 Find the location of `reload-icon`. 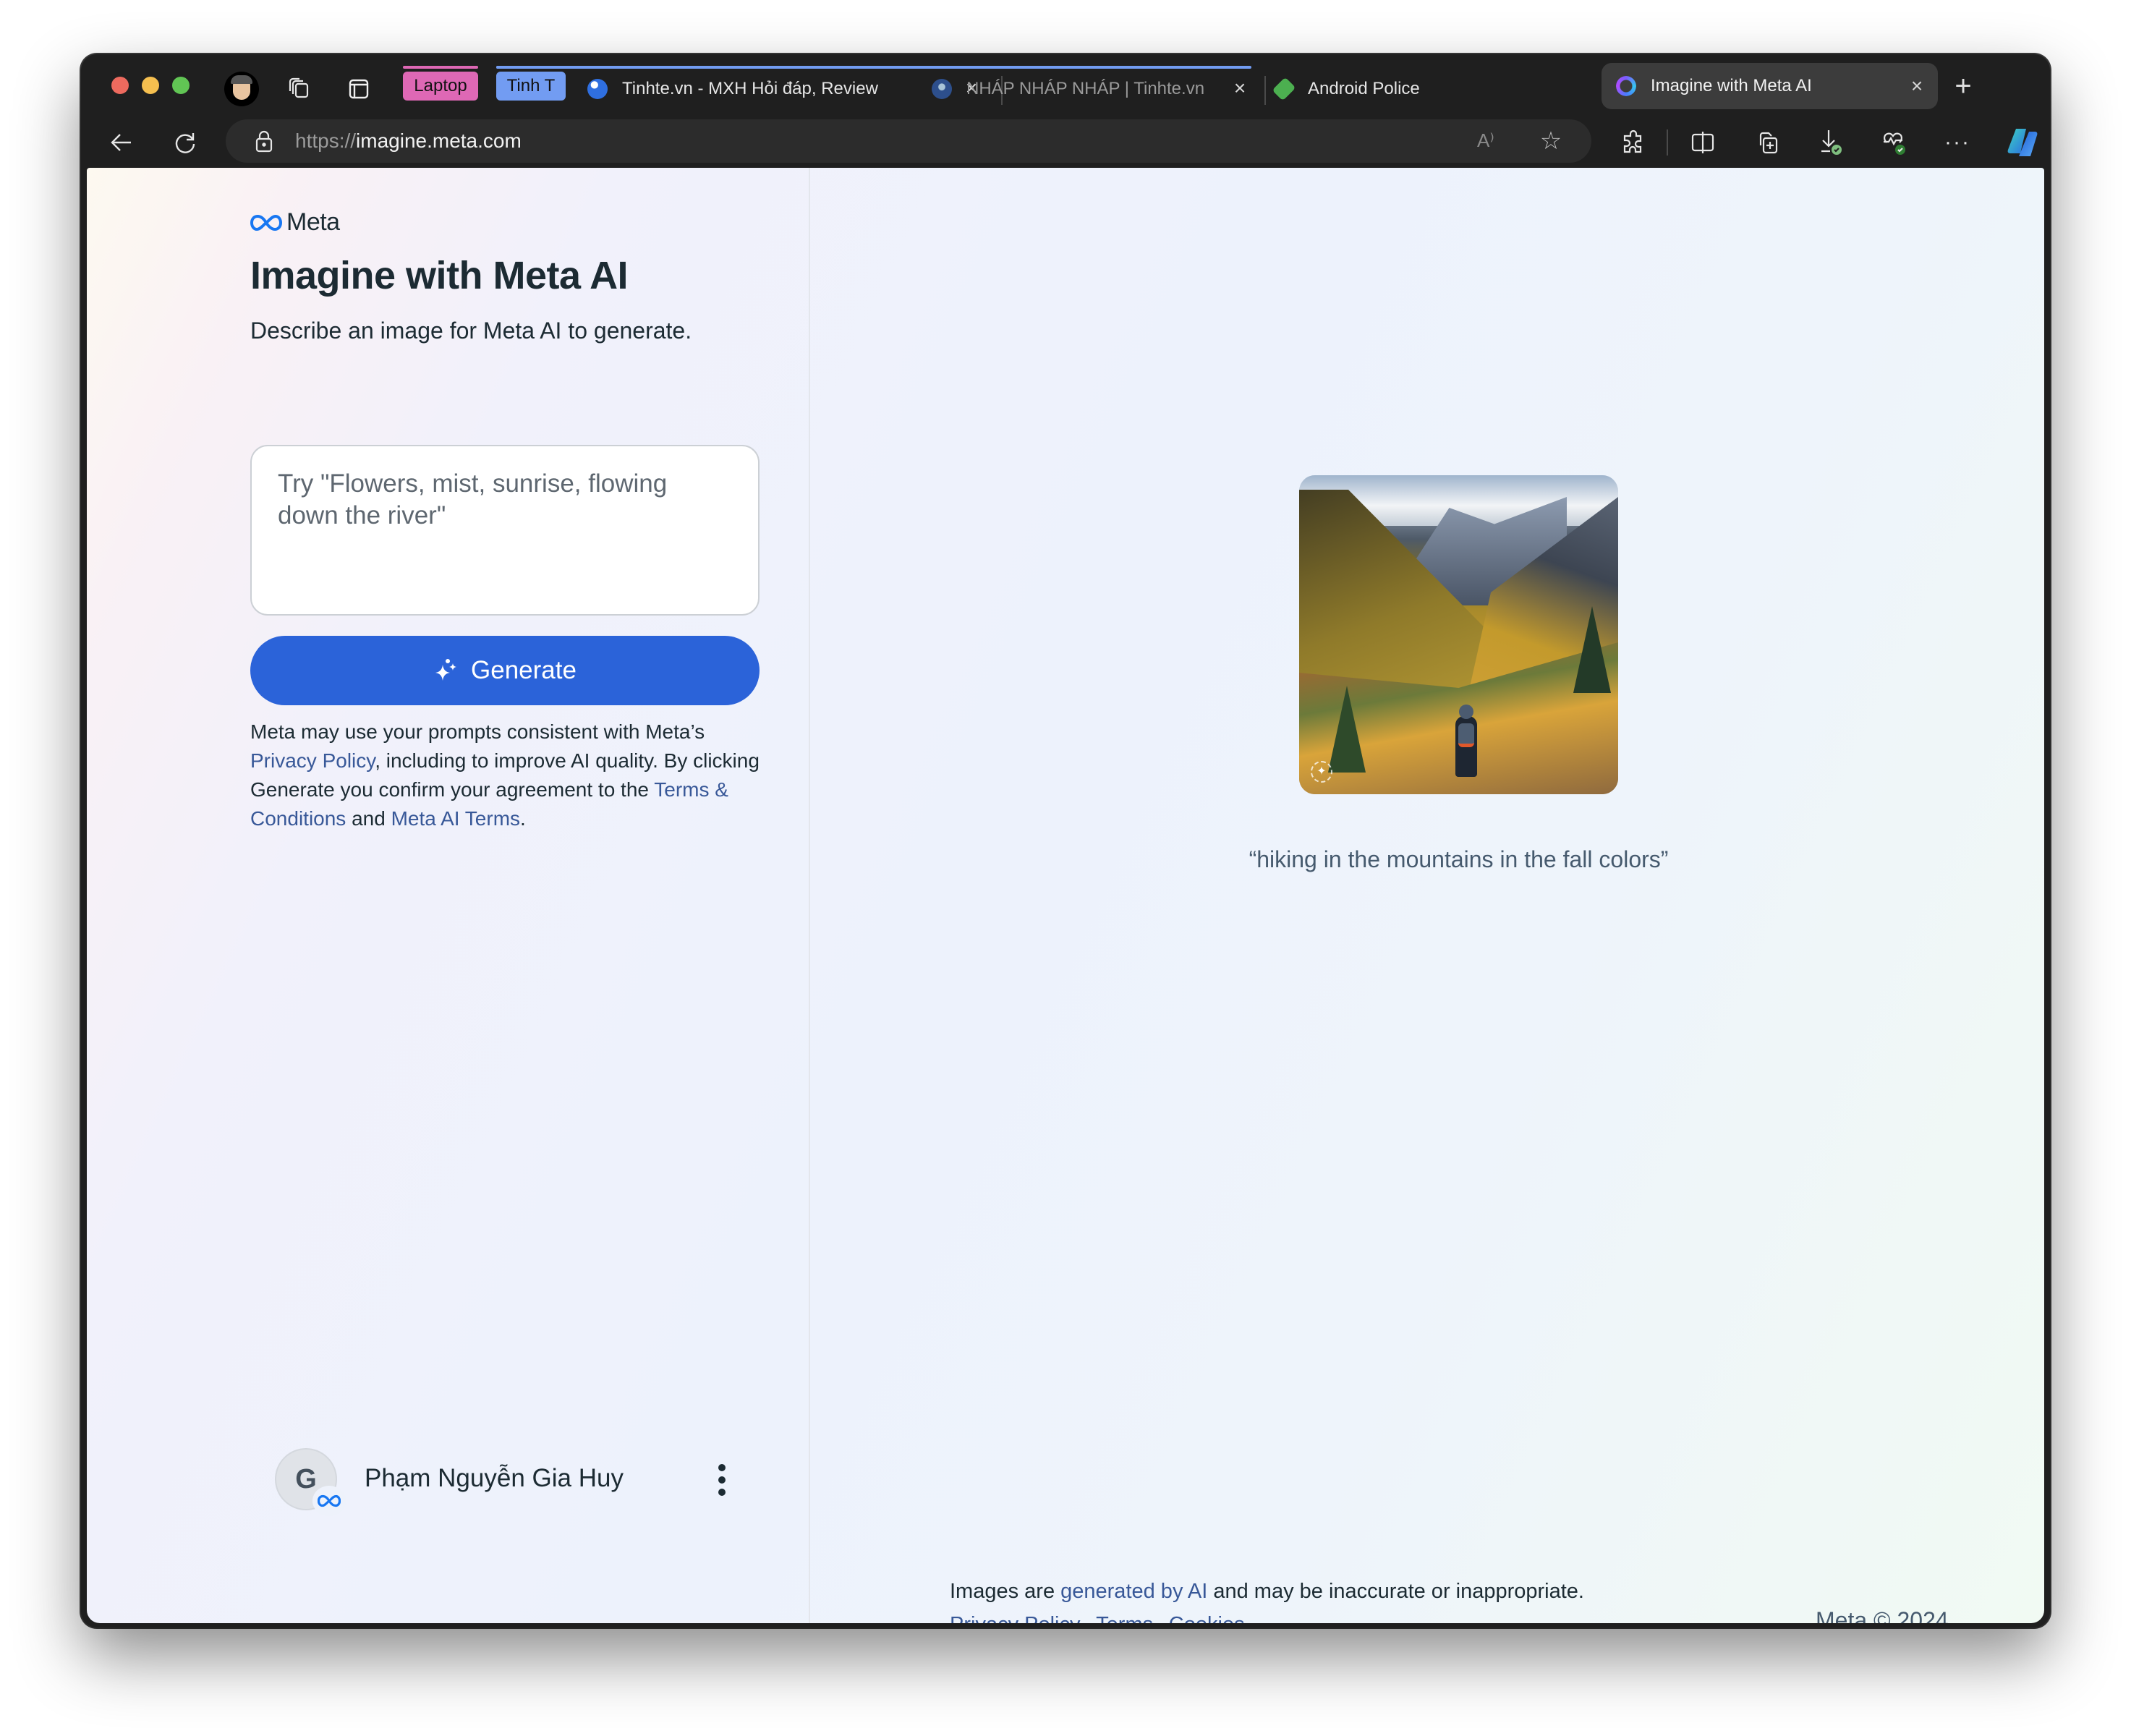

reload-icon is located at coordinates (185, 143).